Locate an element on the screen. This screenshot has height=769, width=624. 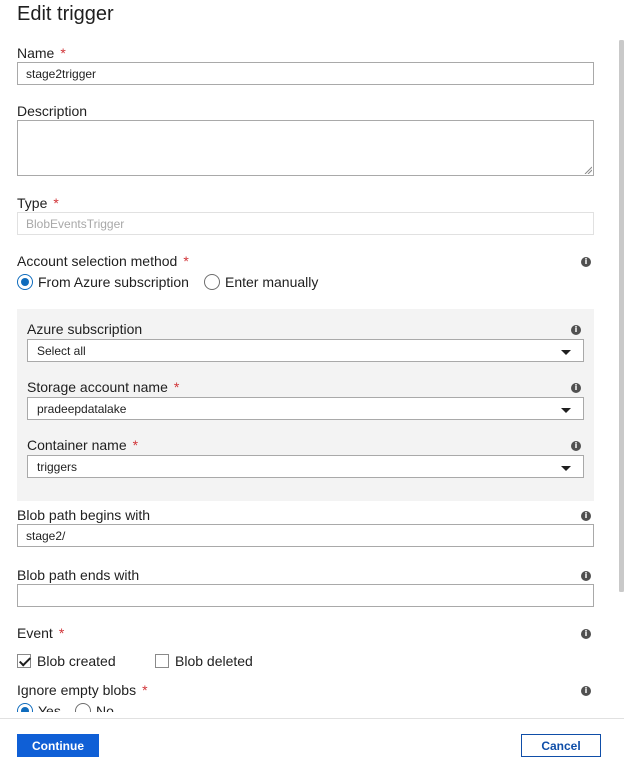
azure-subscription-label: Azure subscription is located at coordinates (85, 329).